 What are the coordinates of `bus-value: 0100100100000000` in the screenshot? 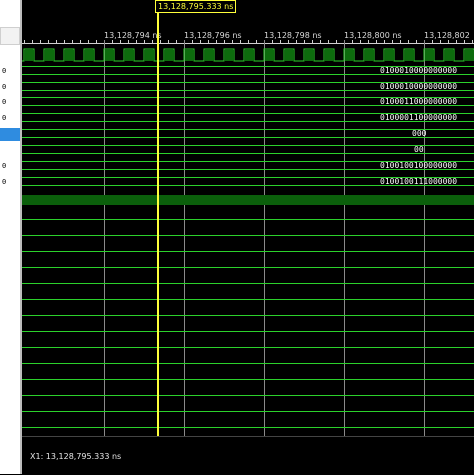 It's located at (419, 165).